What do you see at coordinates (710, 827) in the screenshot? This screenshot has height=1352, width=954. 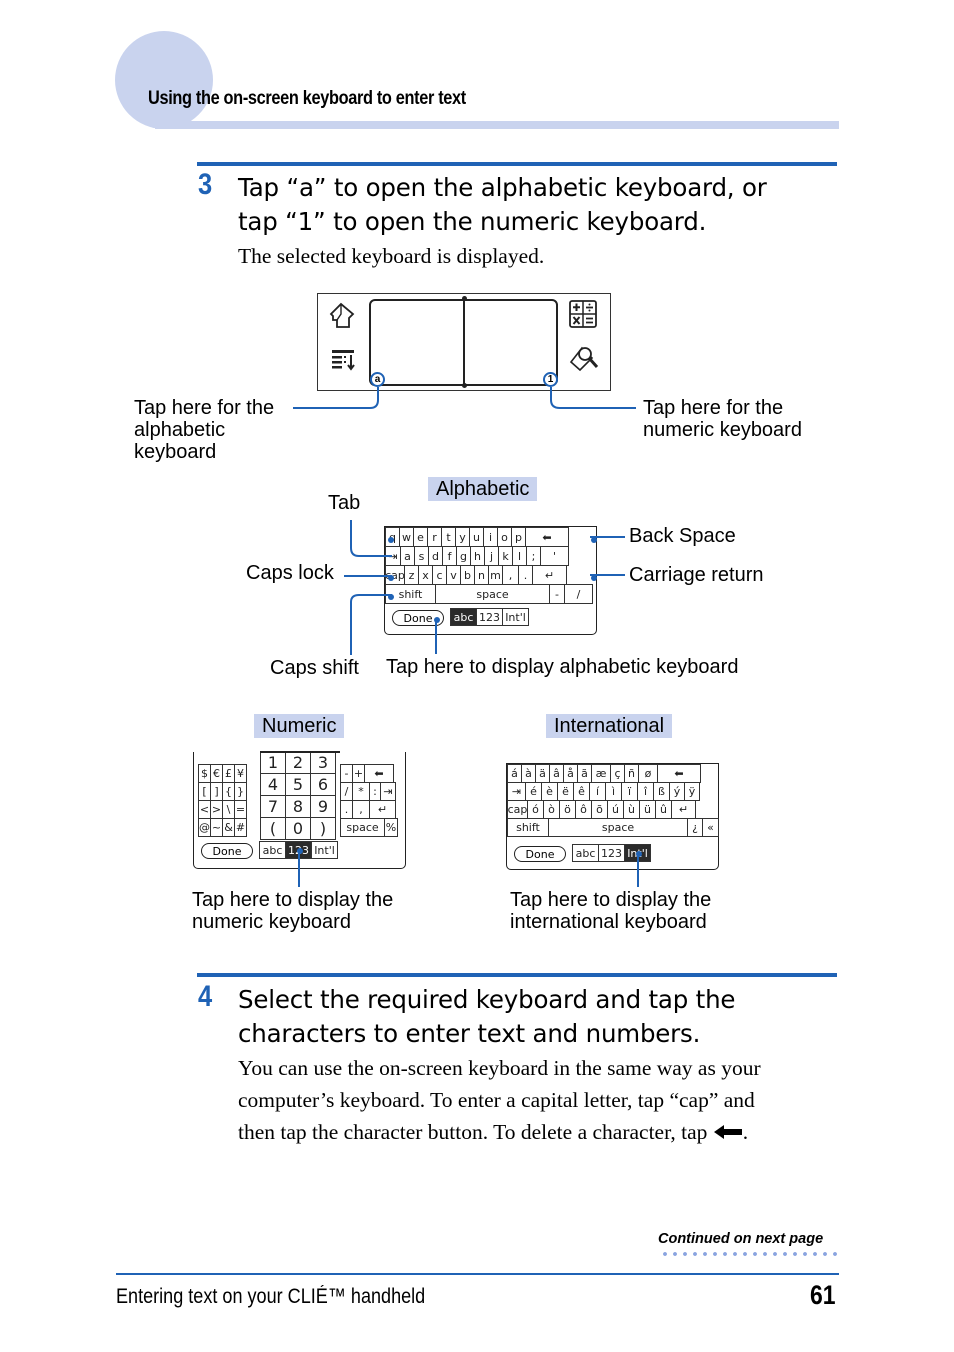 I see `key-symbol: «` at bounding box center [710, 827].